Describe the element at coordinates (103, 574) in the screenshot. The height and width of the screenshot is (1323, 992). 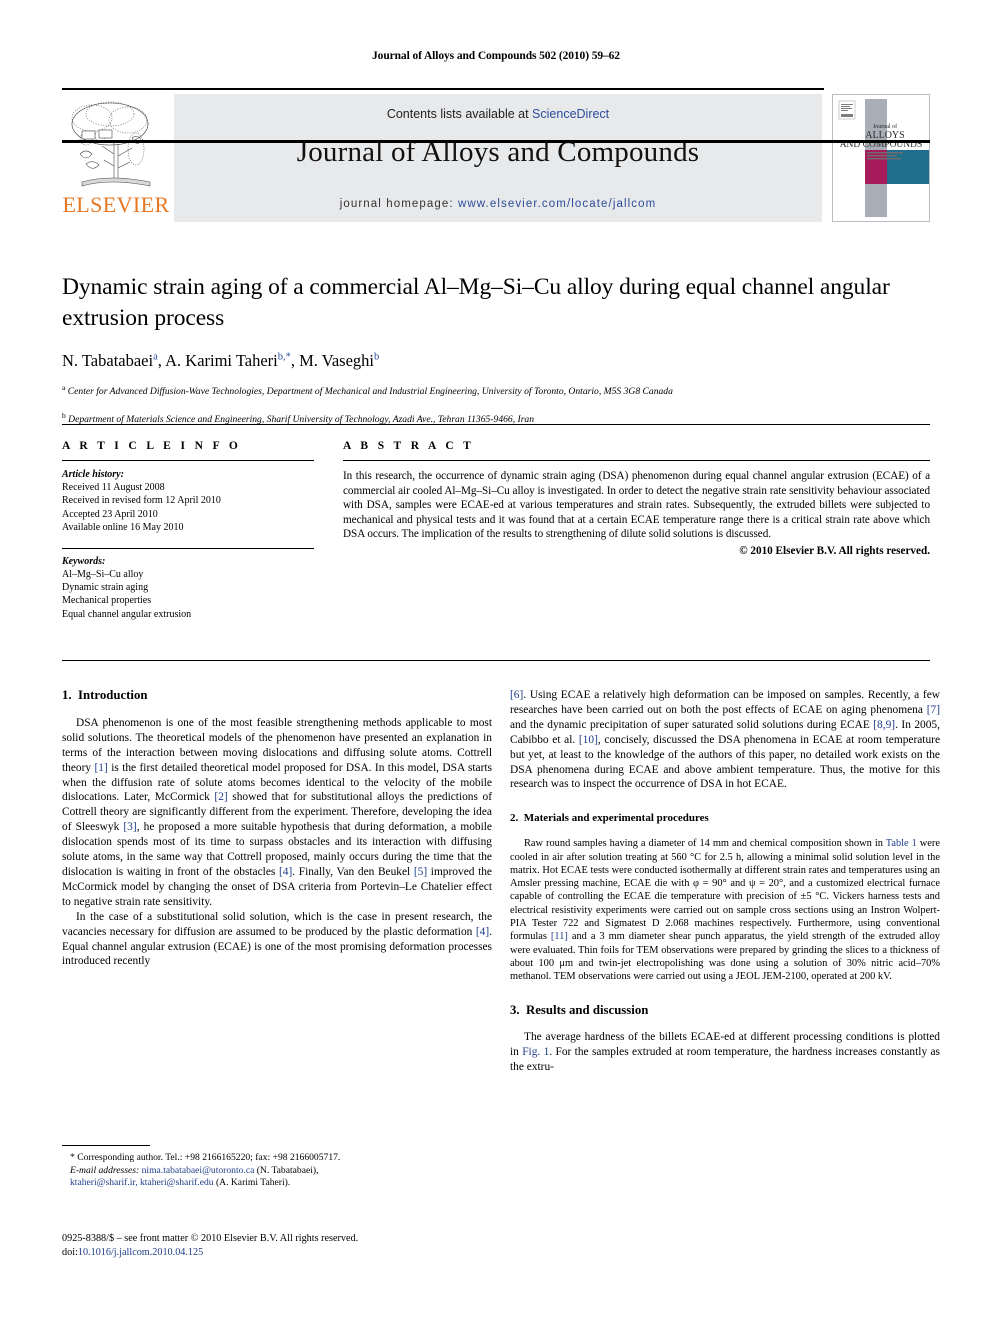
I see `keyword-item: Al–Mg–Si–Cu alloy` at that location.